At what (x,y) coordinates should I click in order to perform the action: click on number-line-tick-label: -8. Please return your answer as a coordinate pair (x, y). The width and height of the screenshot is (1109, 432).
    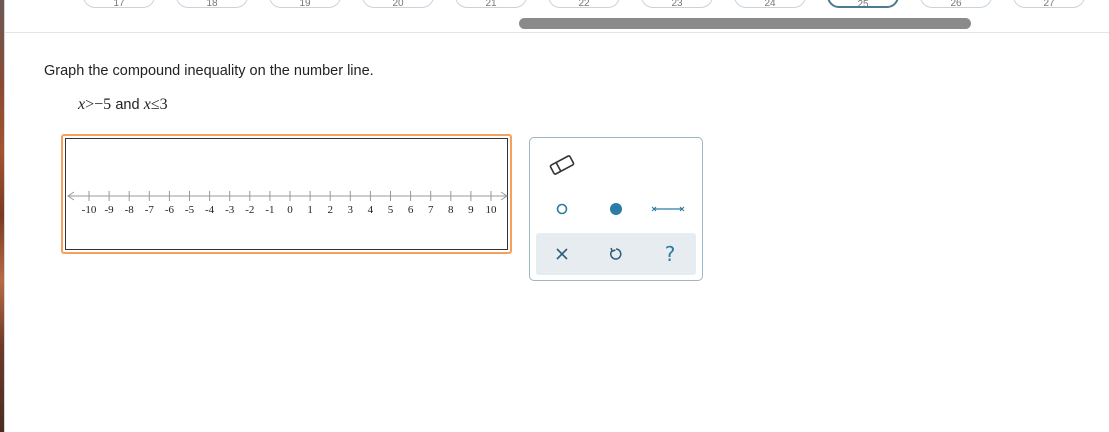
    Looking at the image, I should click on (130, 210).